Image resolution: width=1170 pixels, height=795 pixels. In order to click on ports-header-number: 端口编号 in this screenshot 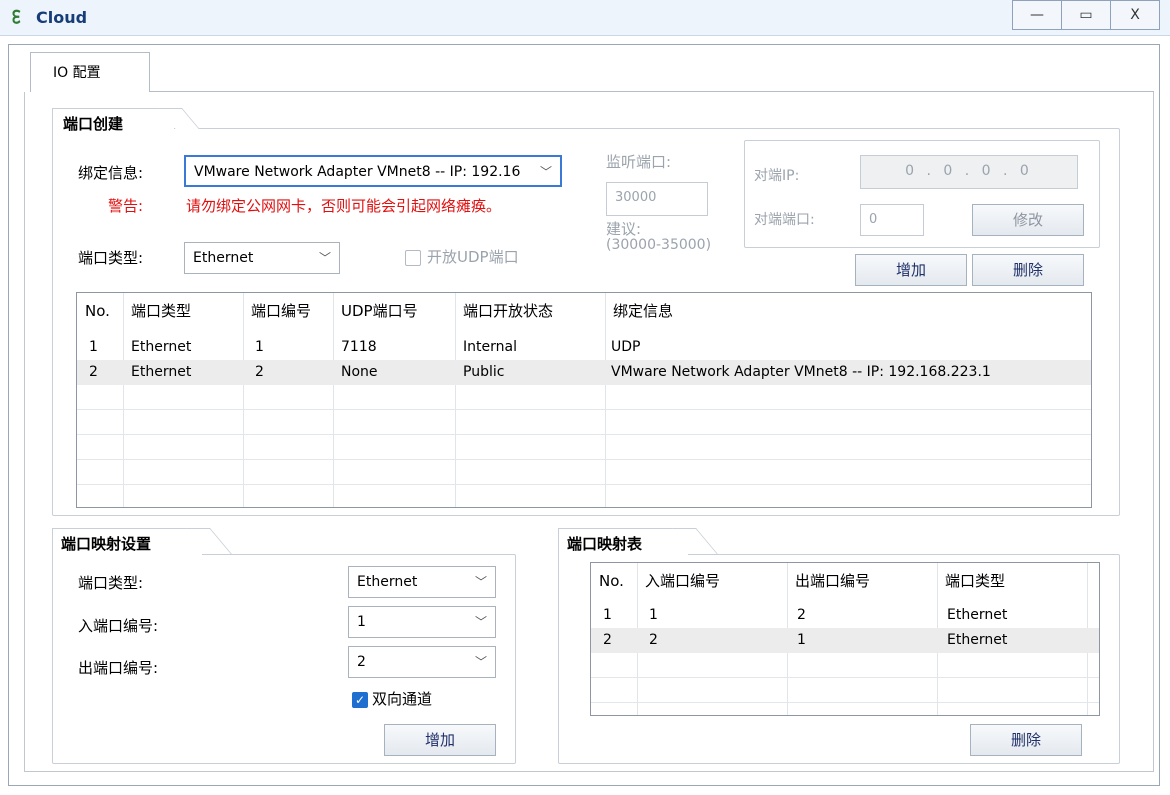, I will do `click(277, 311)`.